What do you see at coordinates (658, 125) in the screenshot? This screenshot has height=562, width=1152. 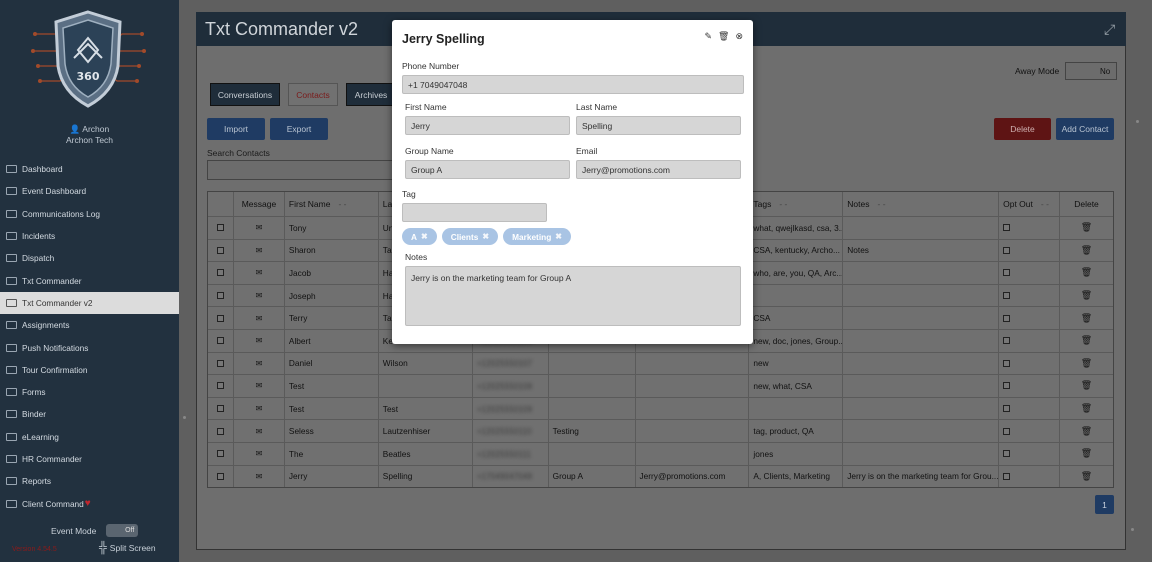 I see `last-name-input: Spelling` at bounding box center [658, 125].